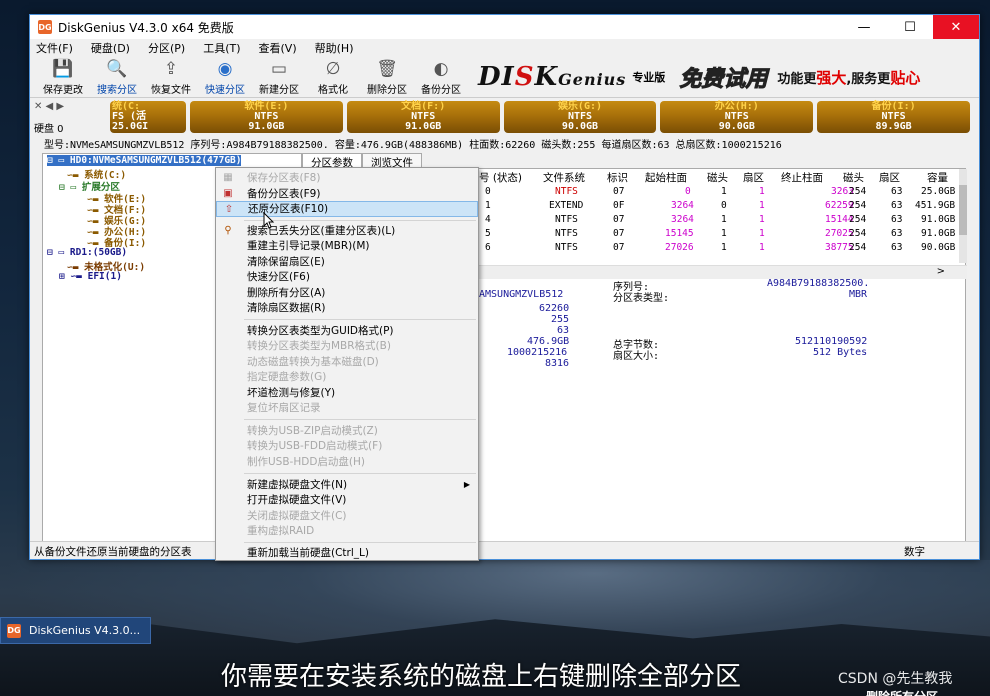 This screenshot has height=696, width=990. Describe the element at coordinates (56, 106) in the screenshot. I see `disk-nav-arrows: ✕ ◀ ▶` at that location.